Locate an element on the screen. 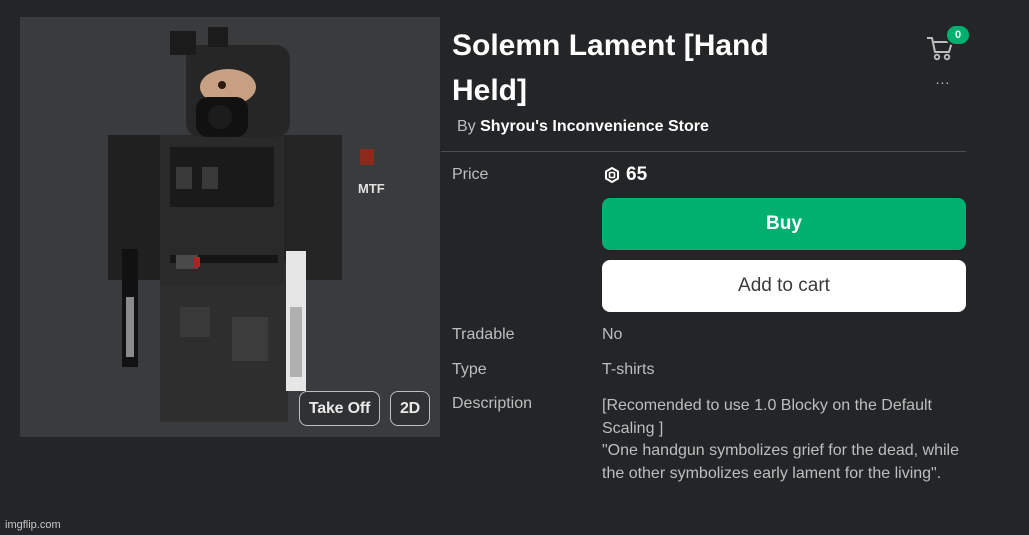 This screenshot has height=535, width=1029. robux-icon is located at coordinates (612, 175).